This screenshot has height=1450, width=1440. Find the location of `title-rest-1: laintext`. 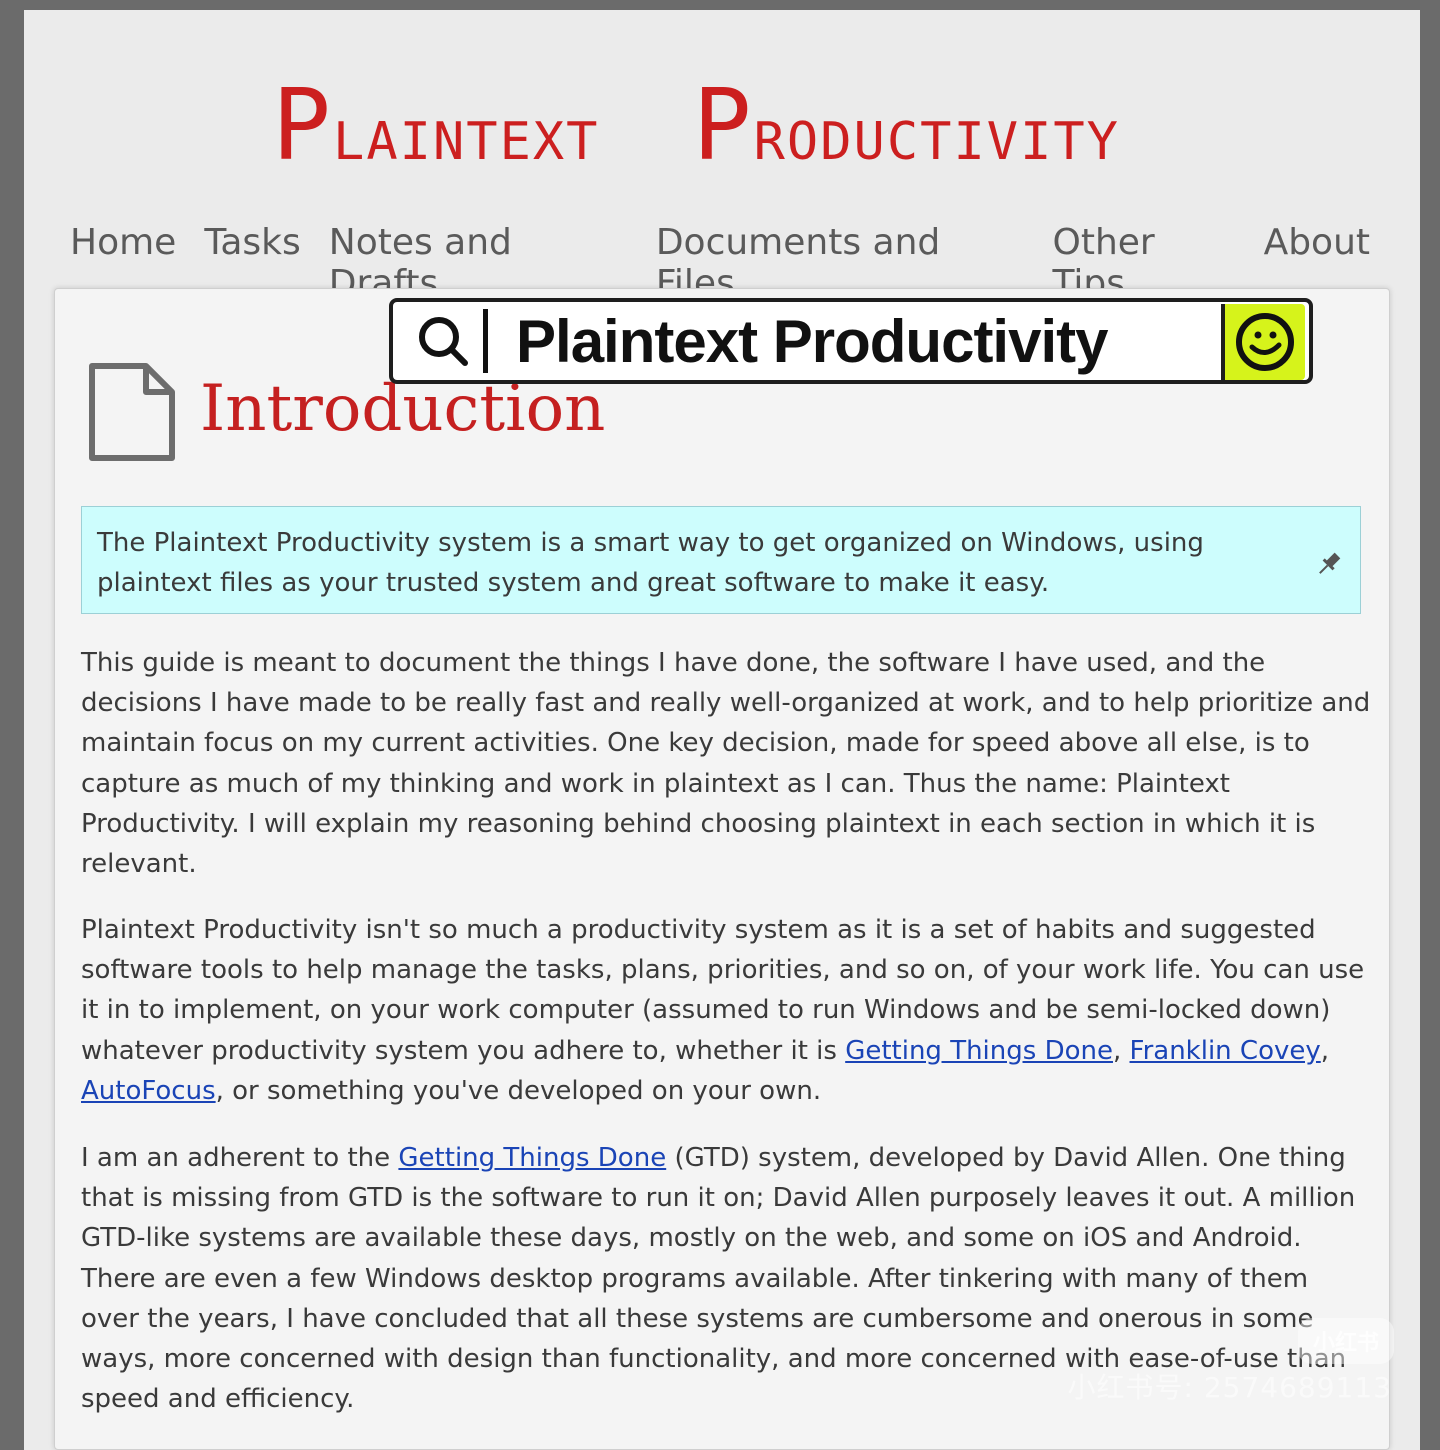

title-rest-1: laintext is located at coordinates (466, 134).